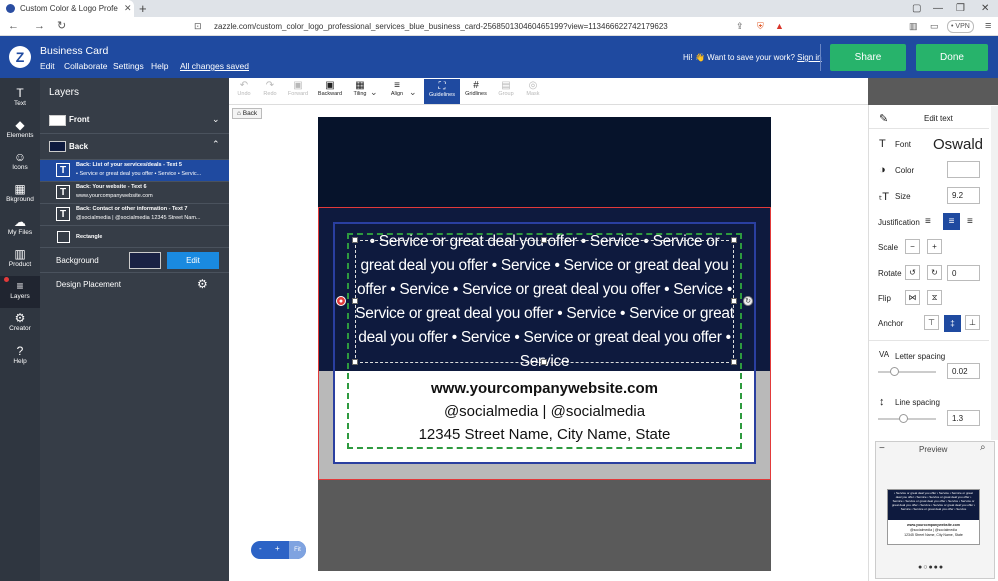 Image resolution: width=998 pixels, height=581 pixels. What do you see at coordinates (533, 88) in the screenshot?
I see `mask-button: ◎ Mask` at bounding box center [533, 88].